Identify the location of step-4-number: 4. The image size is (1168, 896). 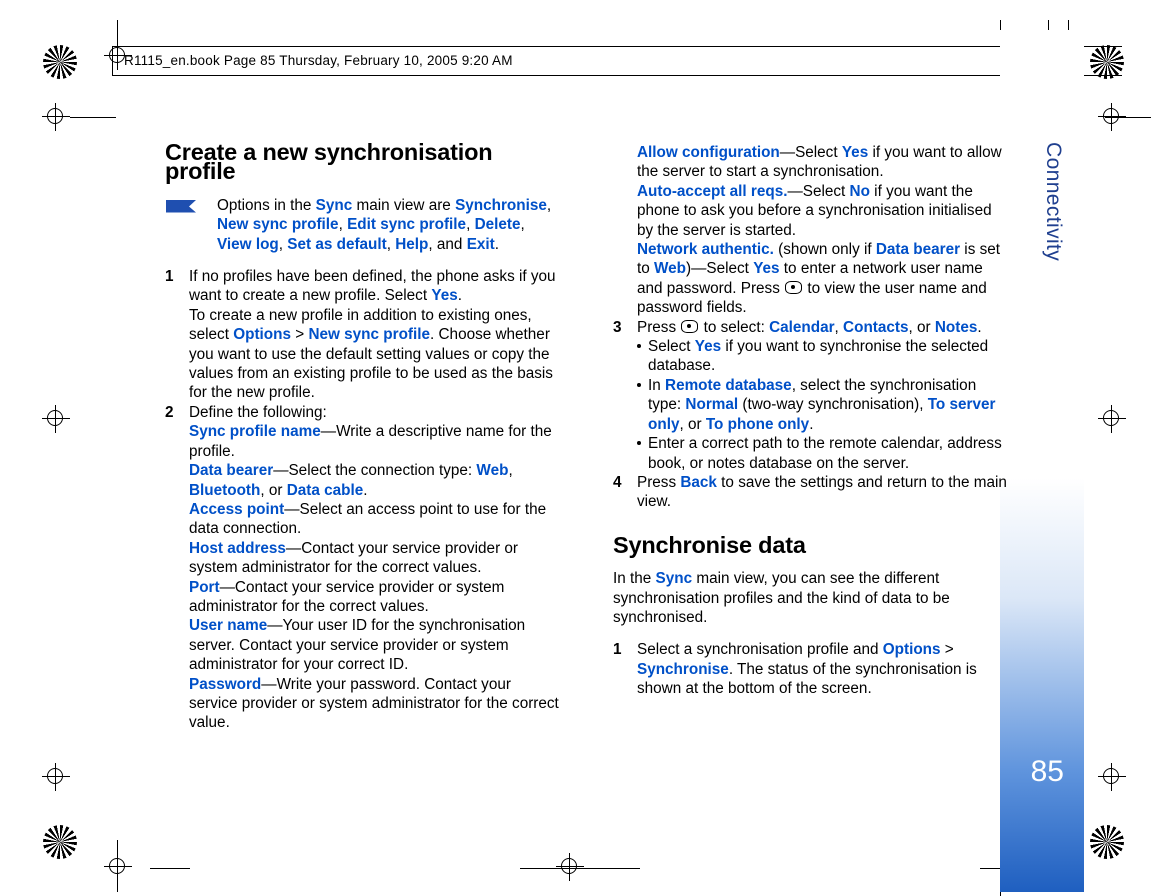
(617, 482).